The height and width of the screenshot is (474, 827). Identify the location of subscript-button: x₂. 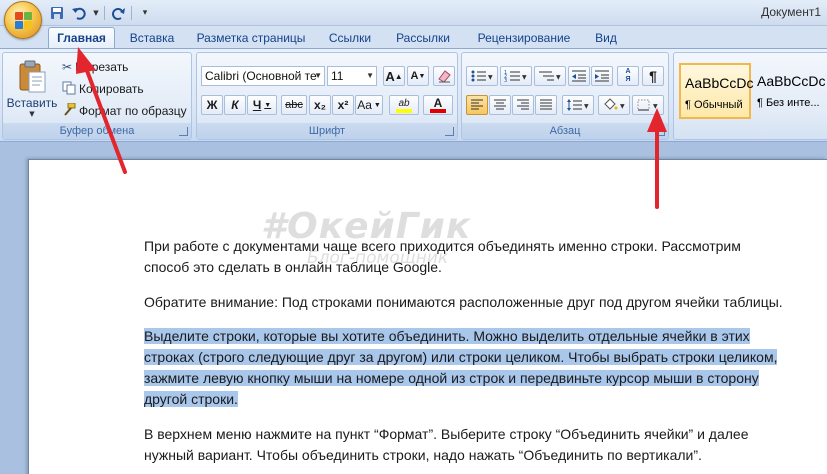
(320, 105).